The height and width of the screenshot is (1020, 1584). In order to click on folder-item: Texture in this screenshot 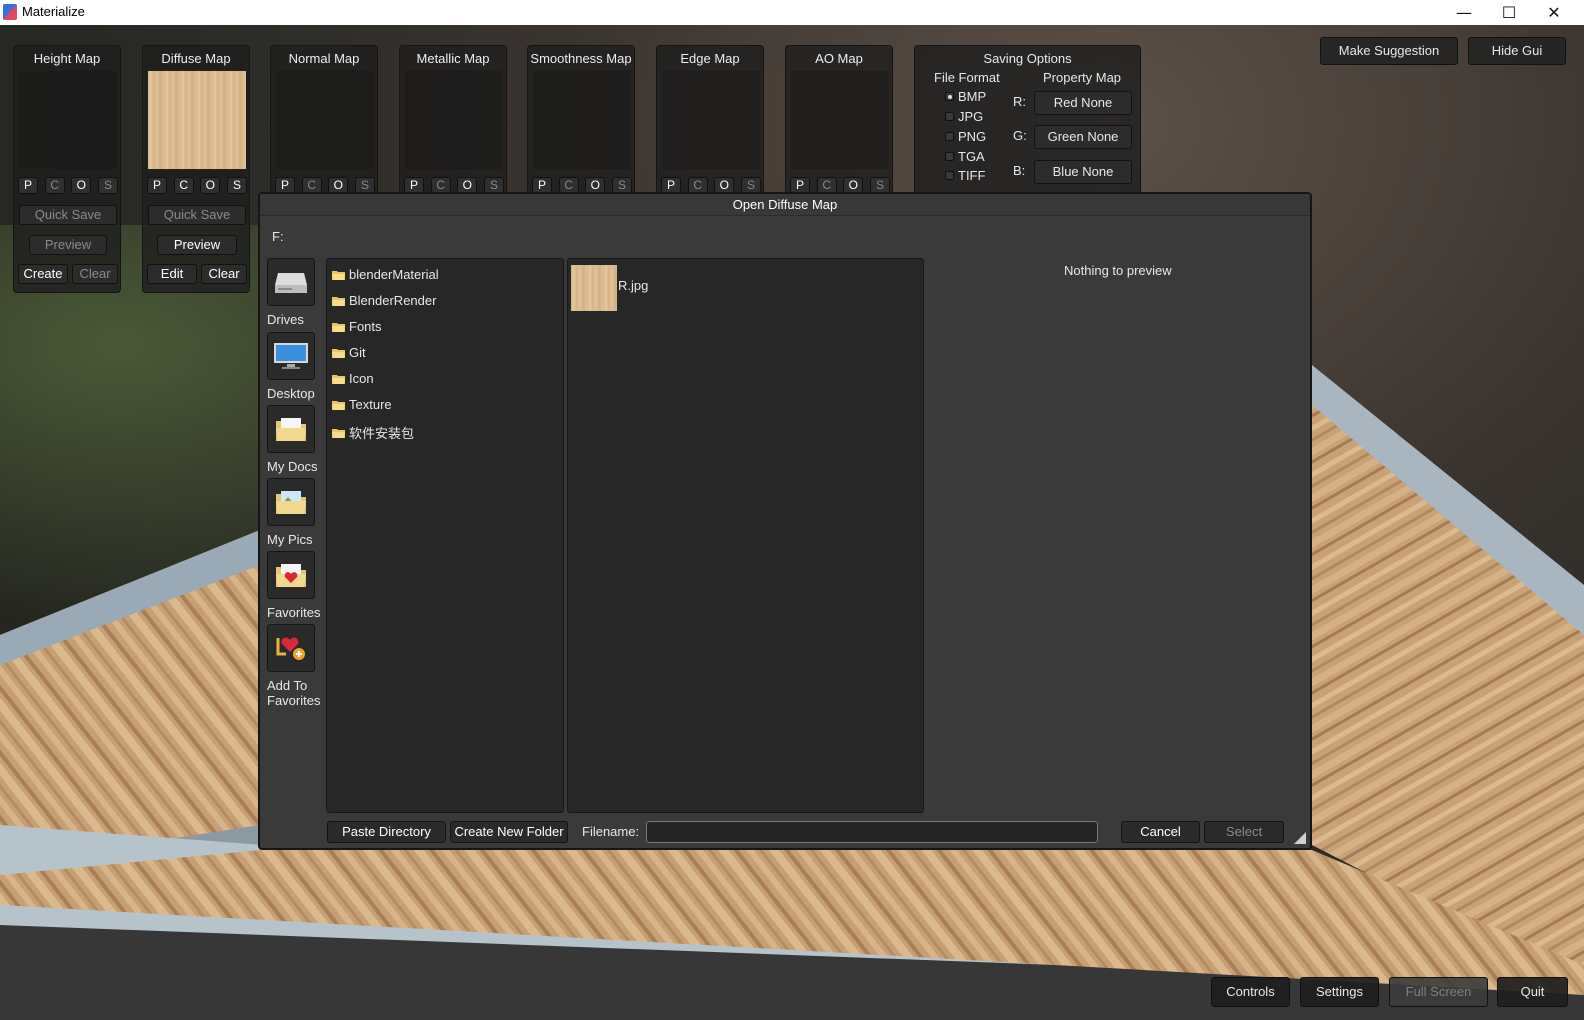, I will do `click(362, 404)`.